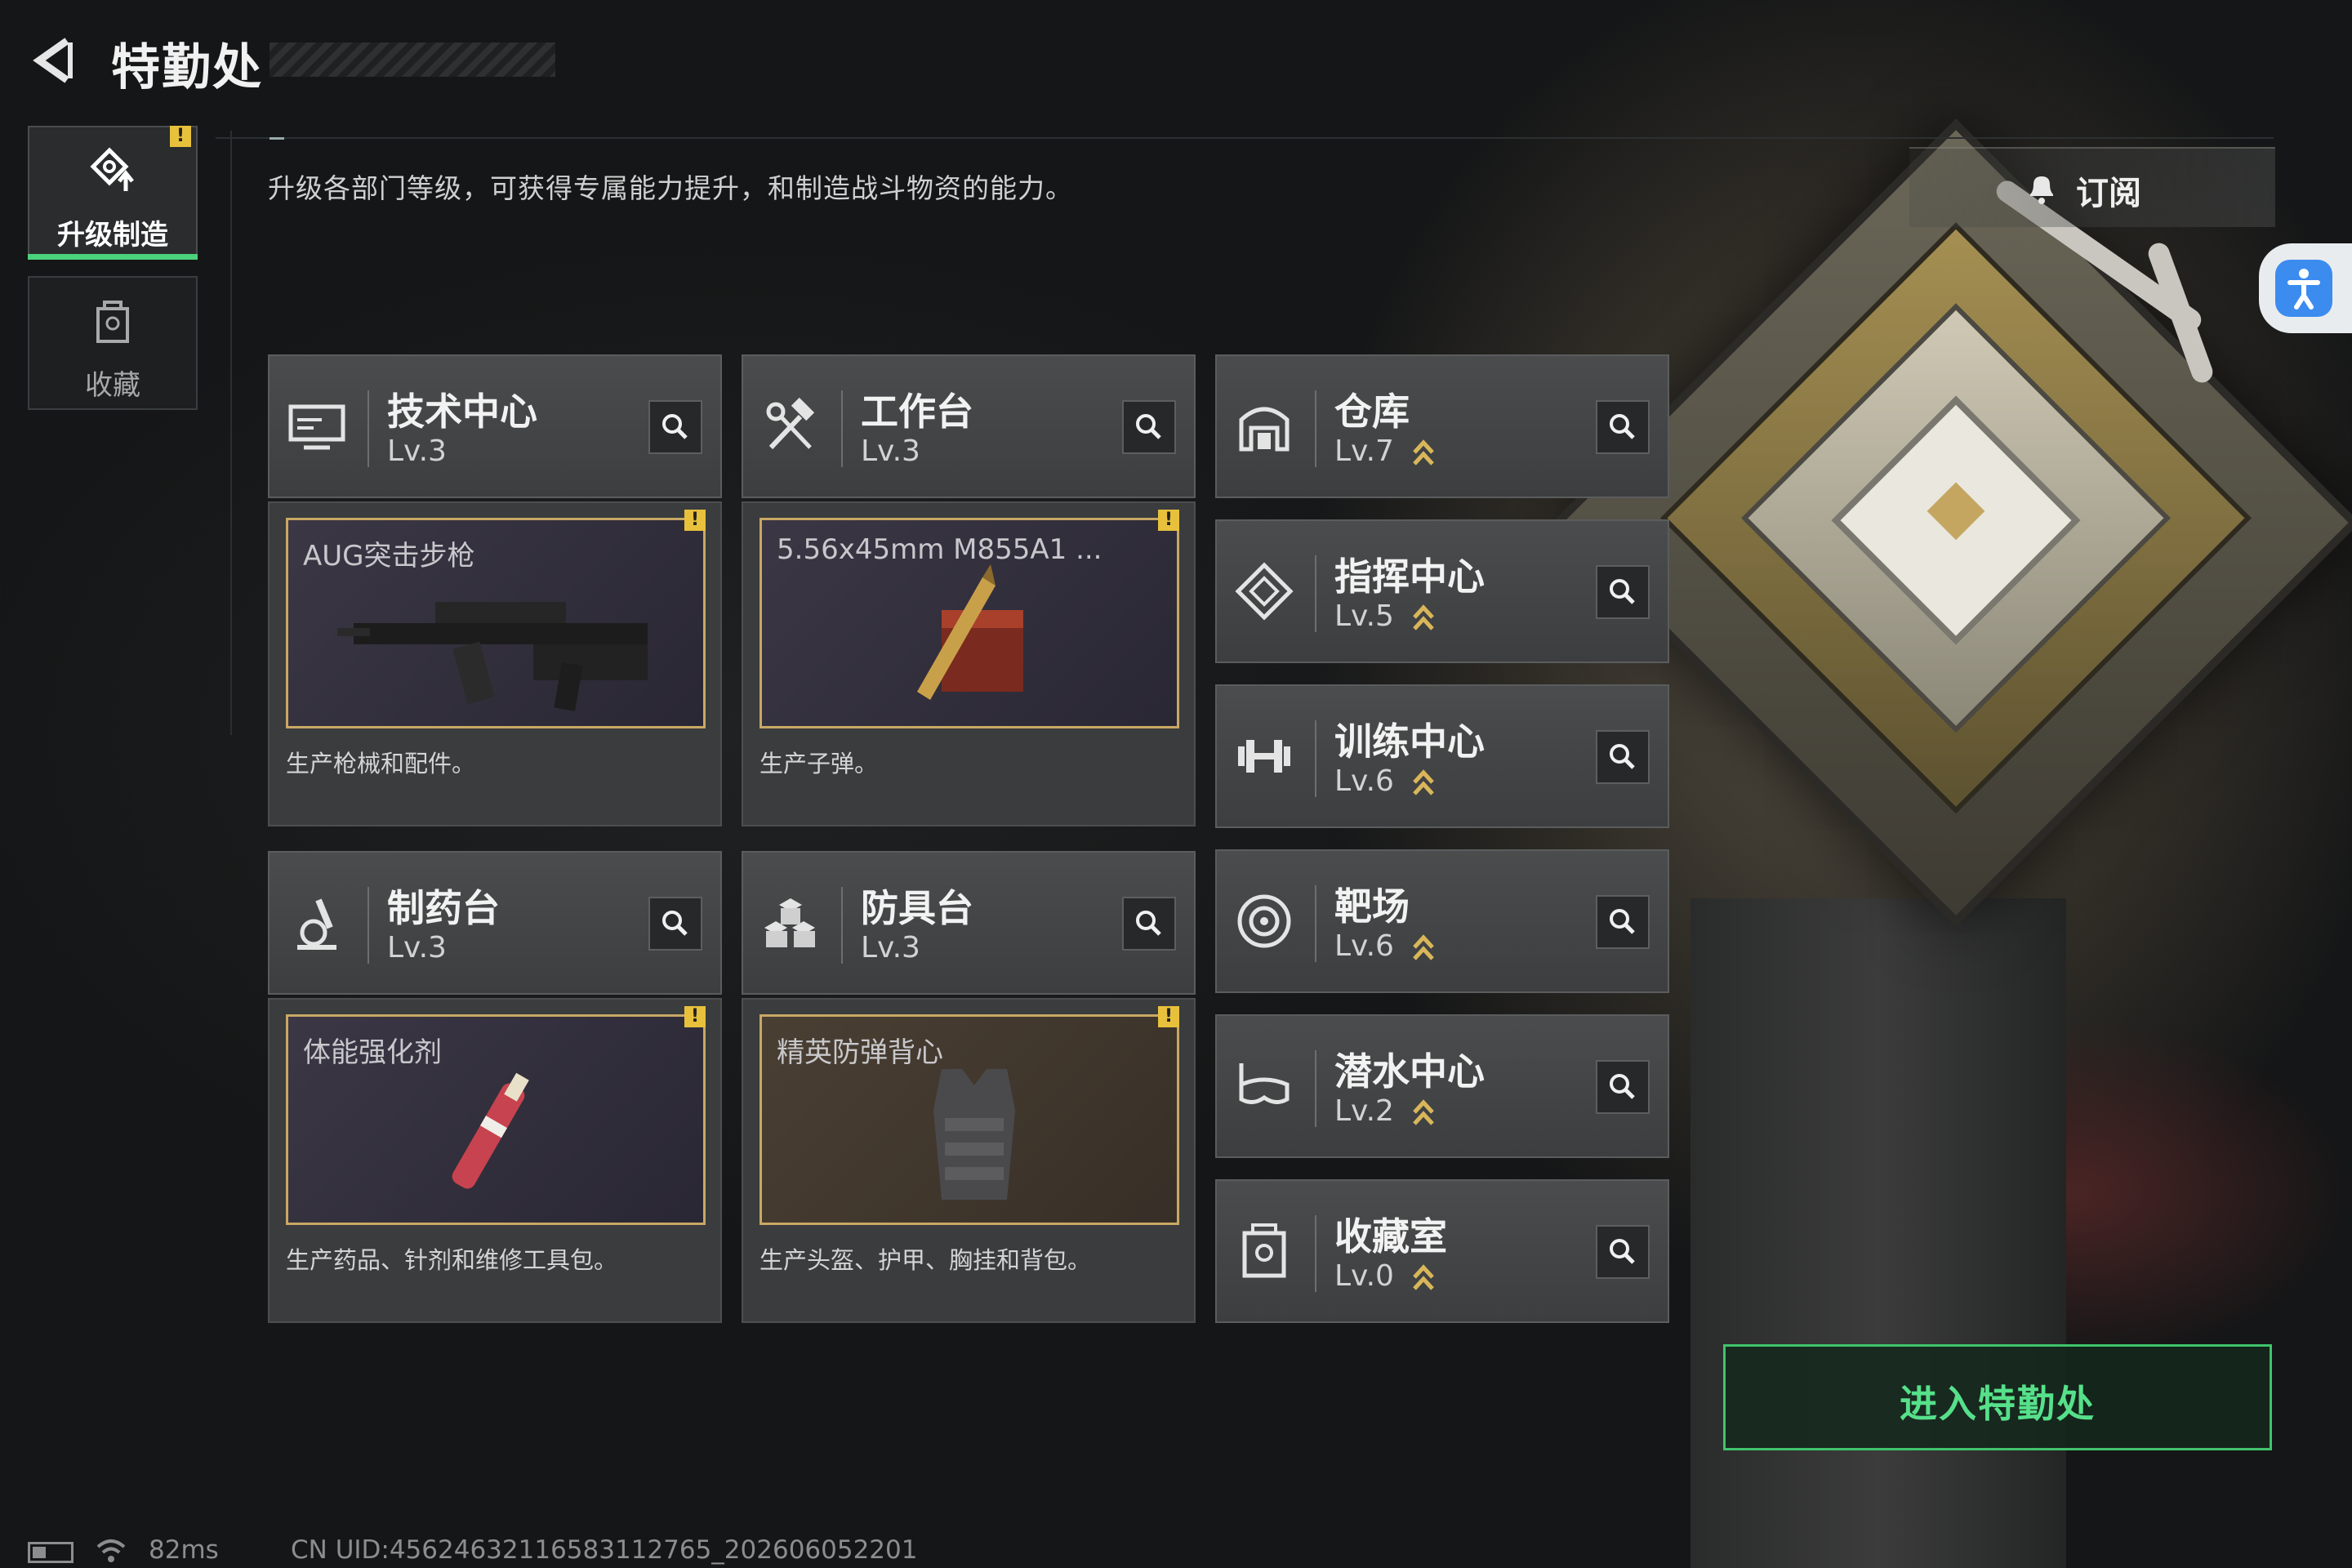 This screenshot has width=2352, height=1568. Describe the element at coordinates (316, 924) in the screenshot. I see `microscope-icon` at that location.